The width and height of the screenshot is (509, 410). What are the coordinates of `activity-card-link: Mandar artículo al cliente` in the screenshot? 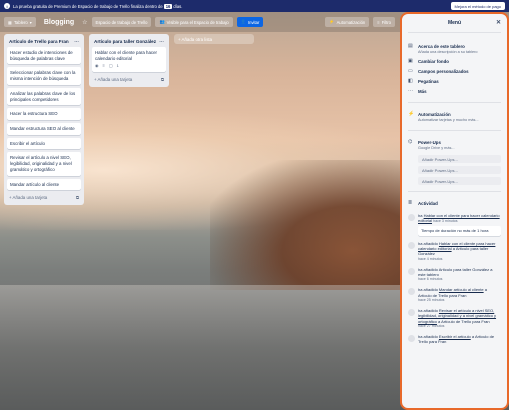 It's located at (461, 289).